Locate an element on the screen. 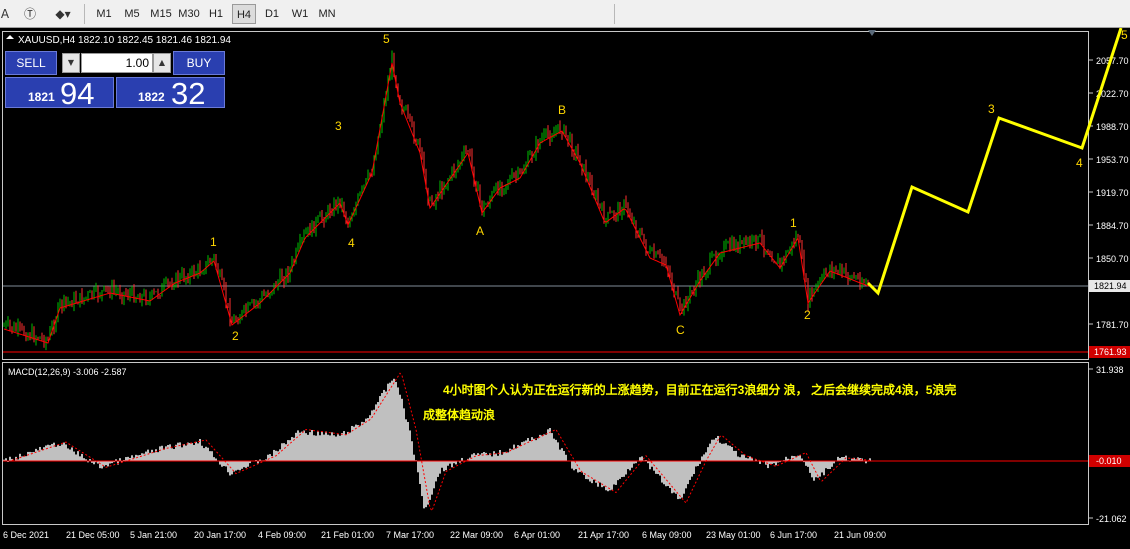 This screenshot has width=1130, height=549. chart-toolbar: A Ⓣ ◆▾ M1 M5 M15 M30 H1 H4 D1 W1 MN is located at coordinates (565, 14).